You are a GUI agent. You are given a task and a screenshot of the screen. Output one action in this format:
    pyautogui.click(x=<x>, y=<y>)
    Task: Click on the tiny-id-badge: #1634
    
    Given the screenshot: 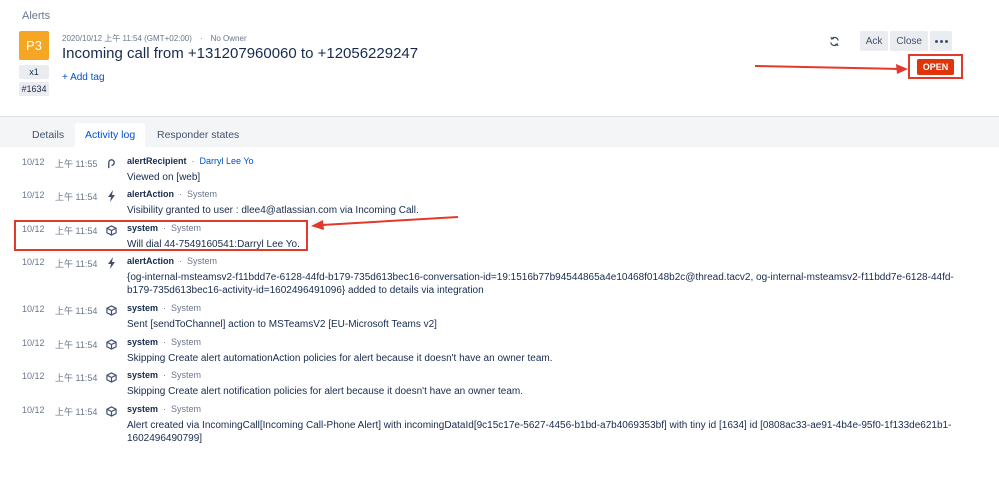 What is the action you would take?
    pyautogui.click(x=34, y=89)
    